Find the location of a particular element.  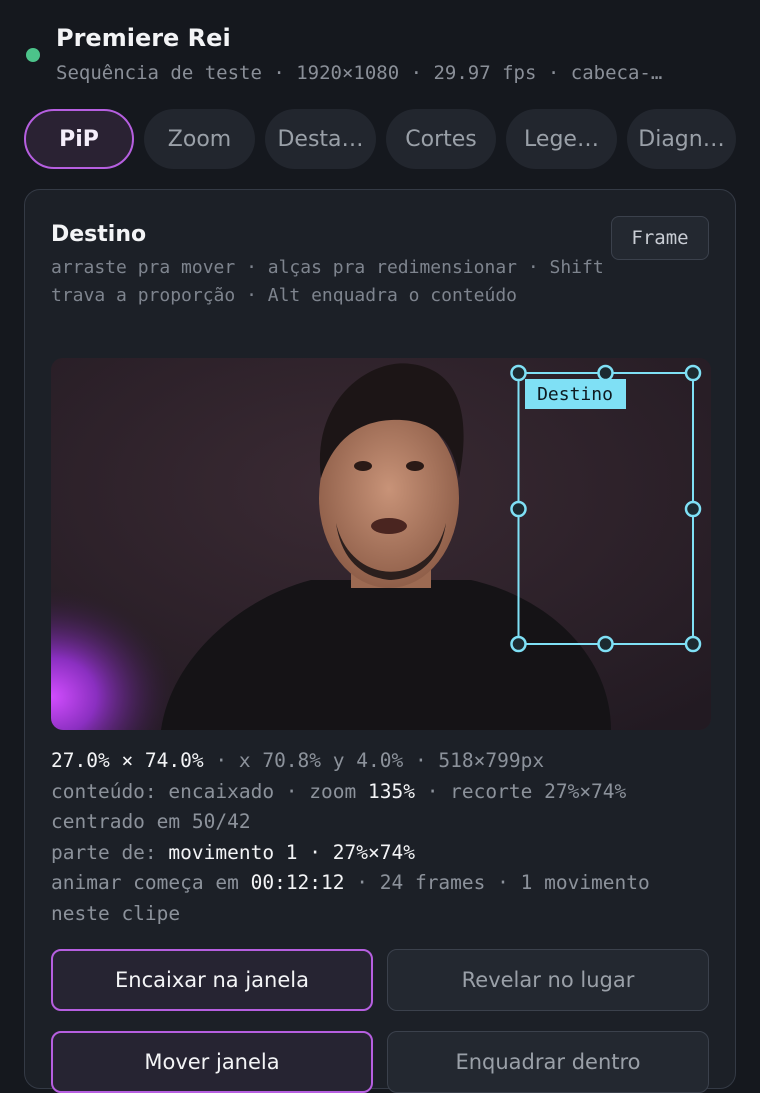

tab-zoom: Zoom is located at coordinates (199, 139).